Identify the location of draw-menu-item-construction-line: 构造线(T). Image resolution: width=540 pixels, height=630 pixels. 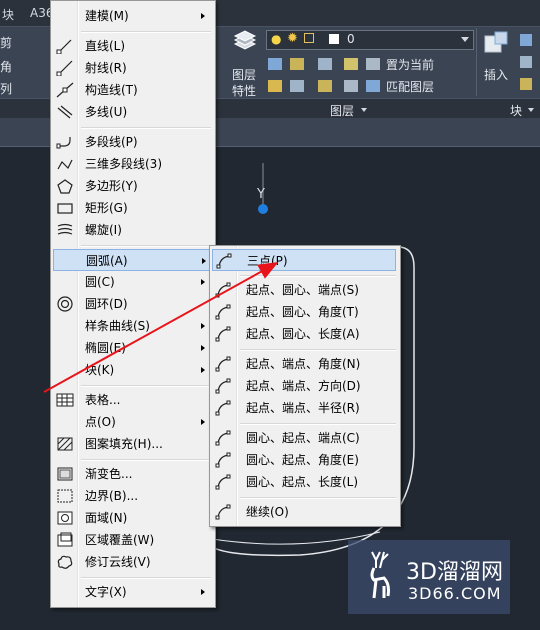
(132, 90).